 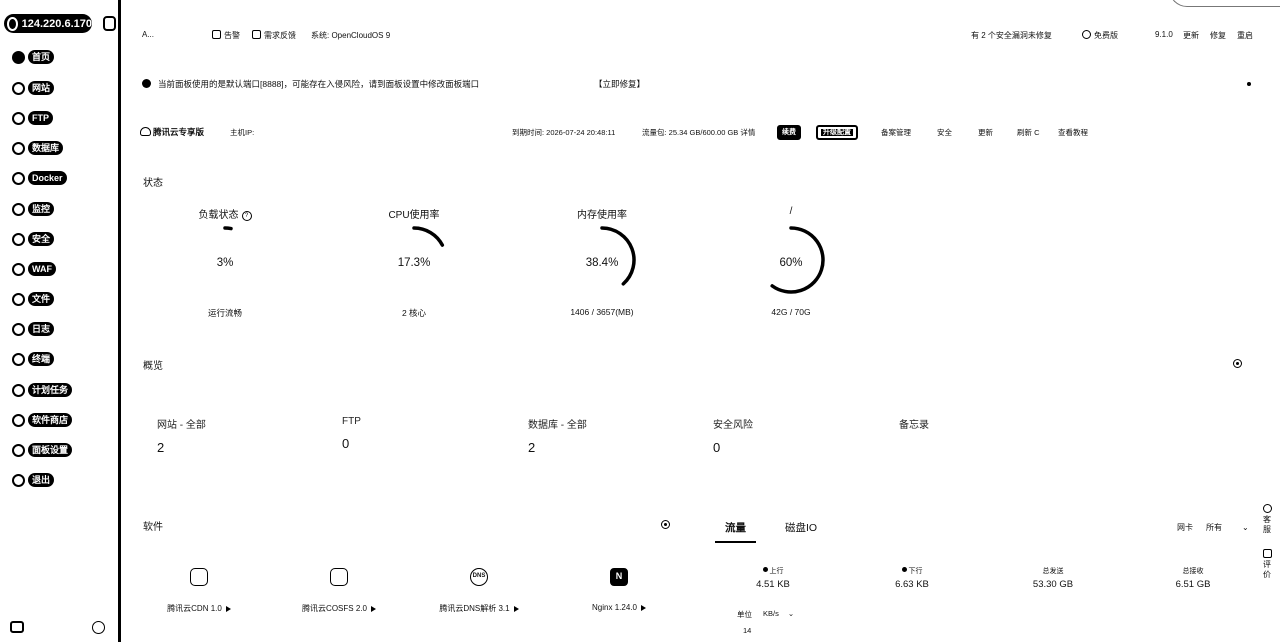 I want to click on sidebar-item-docker: Docker, so click(x=39, y=178).